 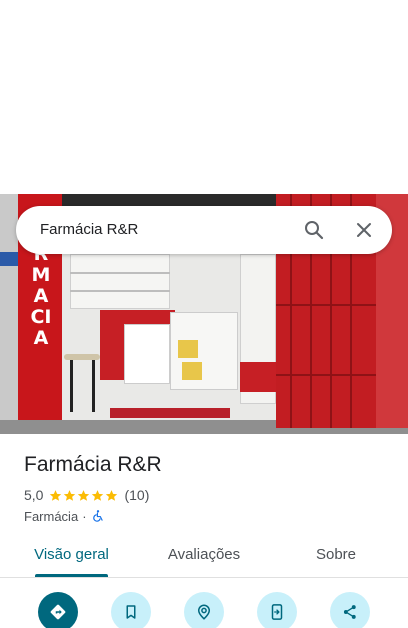 I want to click on tab-reviews: Avaliações, so click(x=204, y=556).